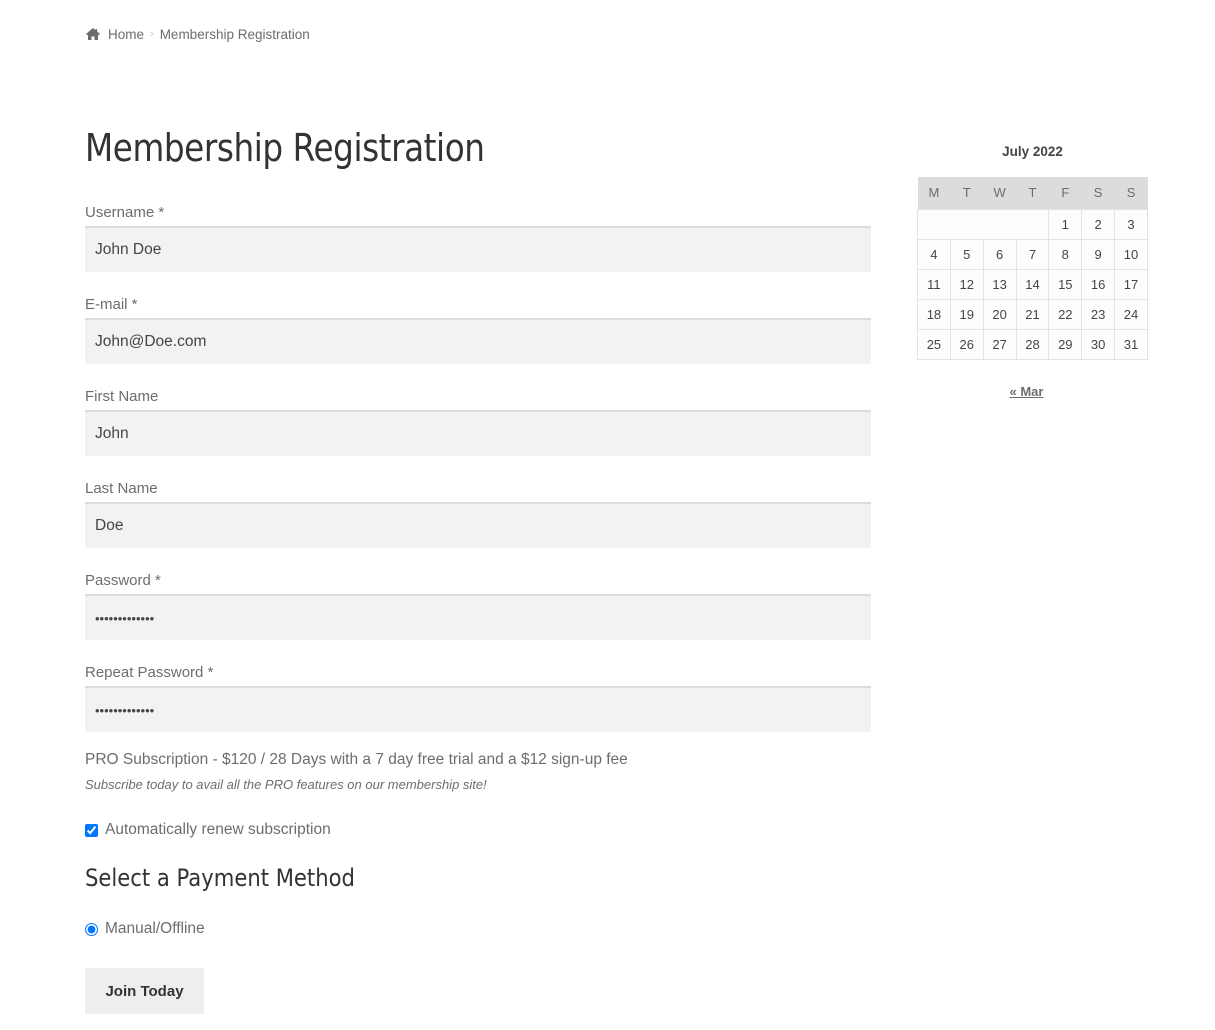 Image resolution: width=1215 pixels, height=1030 pixels. I want to click on join-today-button: Join Today, so click(144, 991).